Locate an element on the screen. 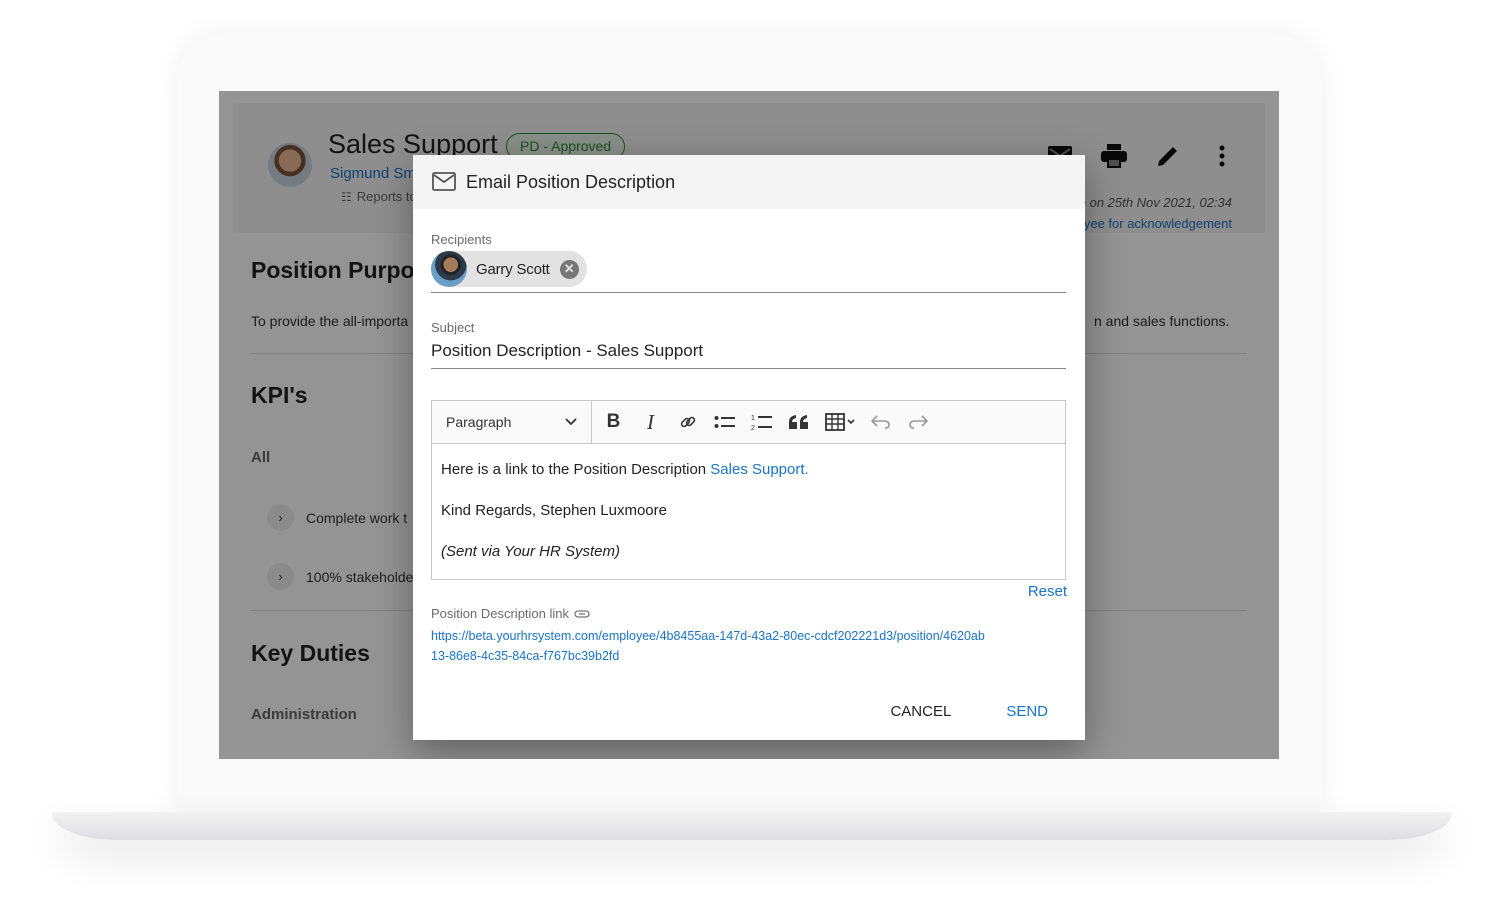 The height and width of the screenshot is (913, 1500). bold-button: B is located at coordinates (613, 422).